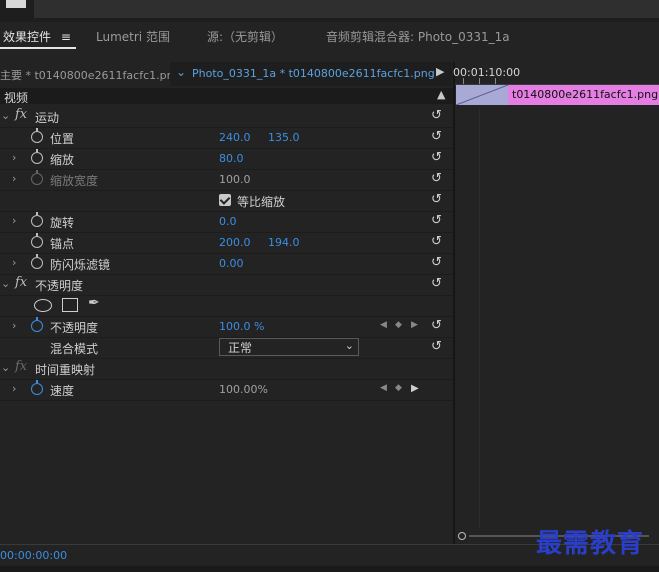 The width and height of the screenshot is (659, 572). I want to click on tab-lumetri-scopes: Lumetri 范围, so click(133, 36).